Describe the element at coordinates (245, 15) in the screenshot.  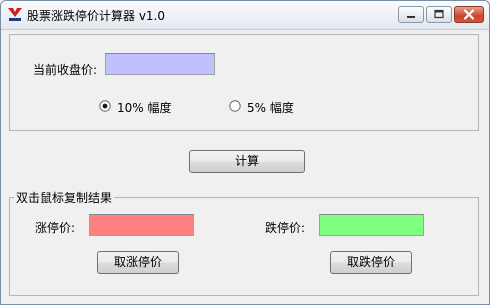
I see `title-bar: 股票涨跌停价计算器 v1.0` at that location.